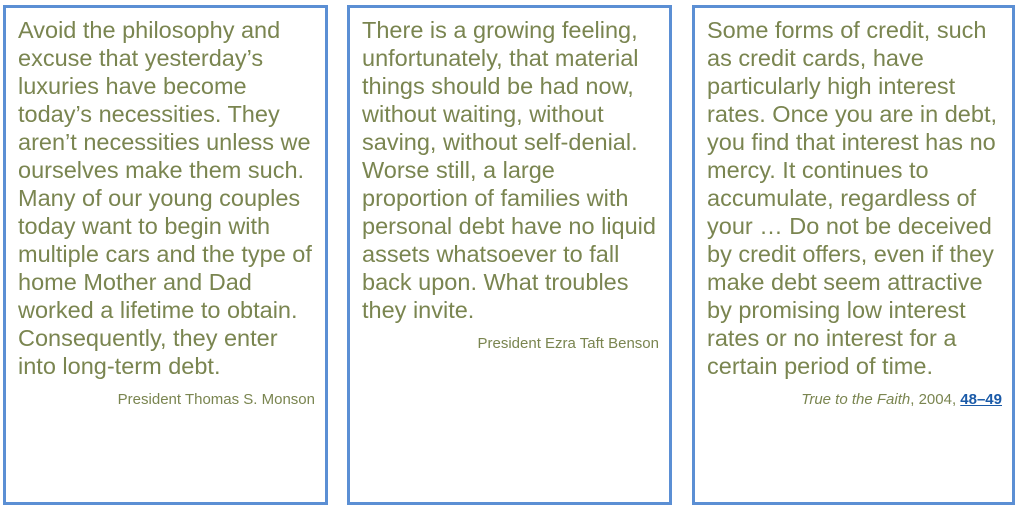 Image resolution: width=1018 pixels, height=509 pixels. I want to click on source-title: True to the Faith, so click(856, 399).